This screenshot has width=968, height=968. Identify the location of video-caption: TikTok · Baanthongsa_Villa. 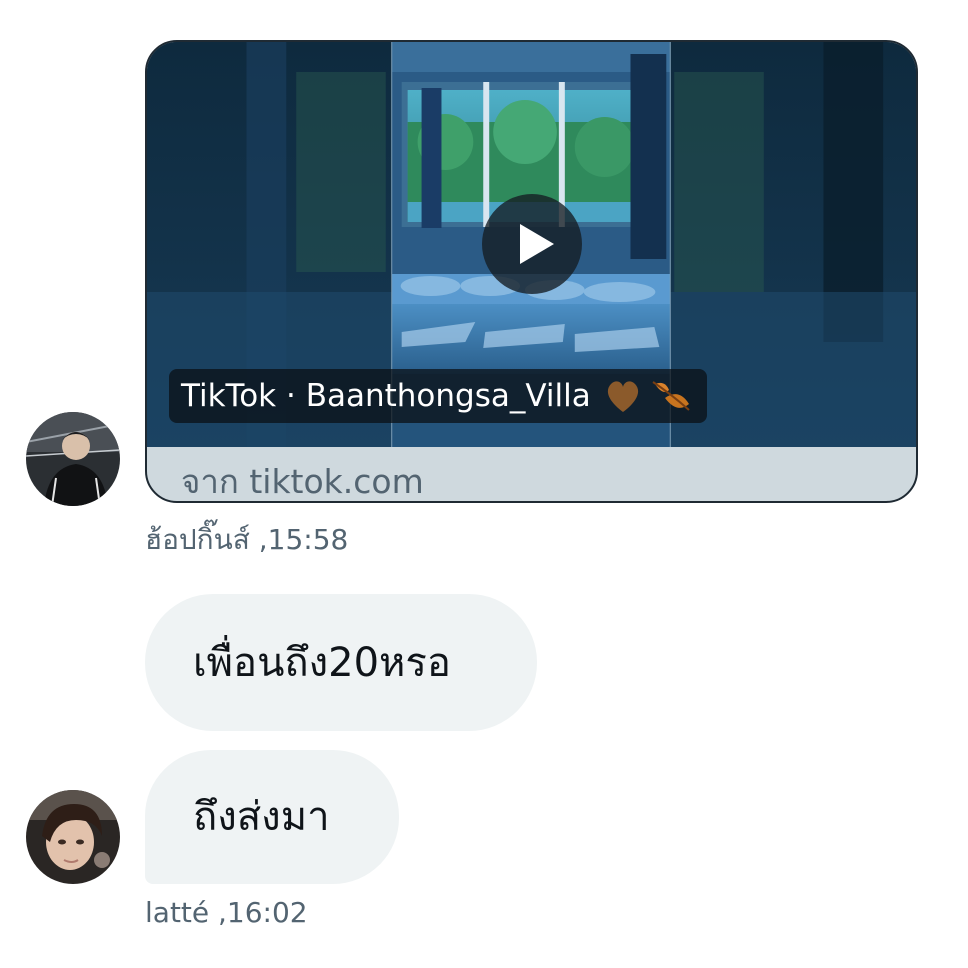
(438, 396).